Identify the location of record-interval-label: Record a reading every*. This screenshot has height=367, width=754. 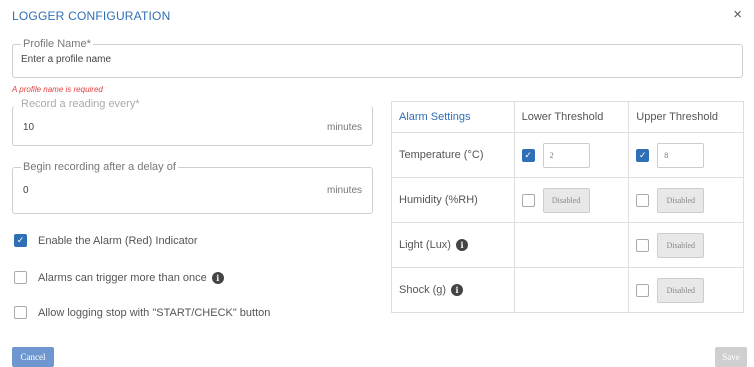
(80, 104).